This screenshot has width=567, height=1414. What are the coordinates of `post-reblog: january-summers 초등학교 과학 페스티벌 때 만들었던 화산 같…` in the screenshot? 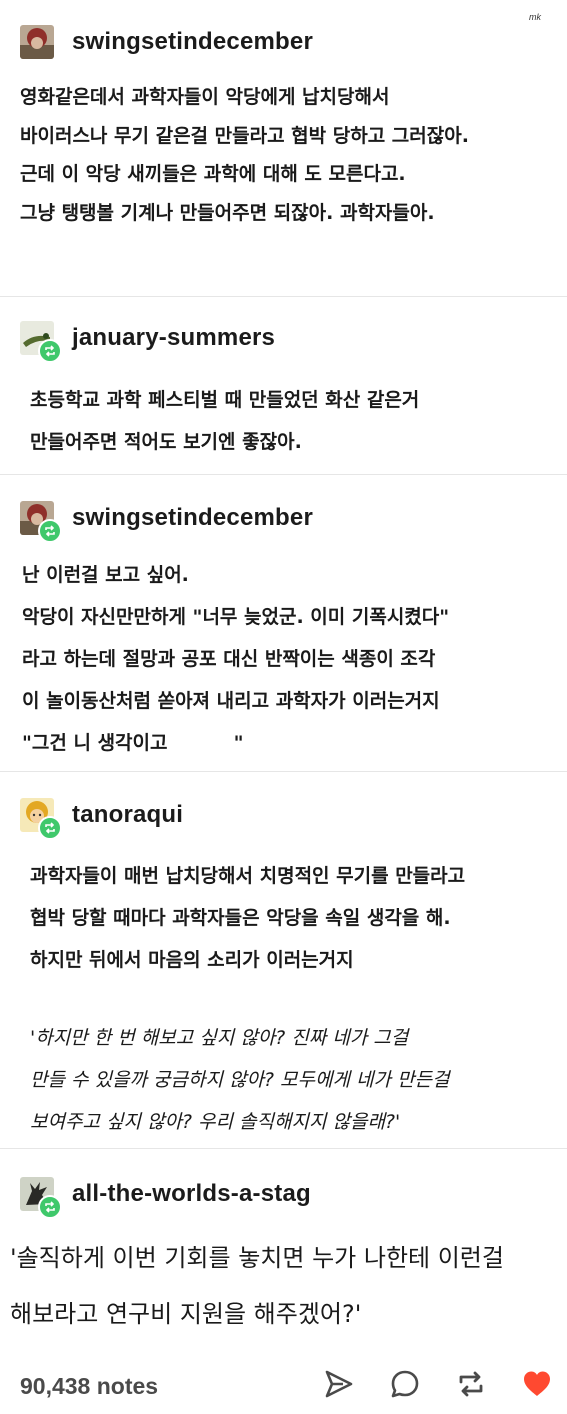 It's located at (283, 385).